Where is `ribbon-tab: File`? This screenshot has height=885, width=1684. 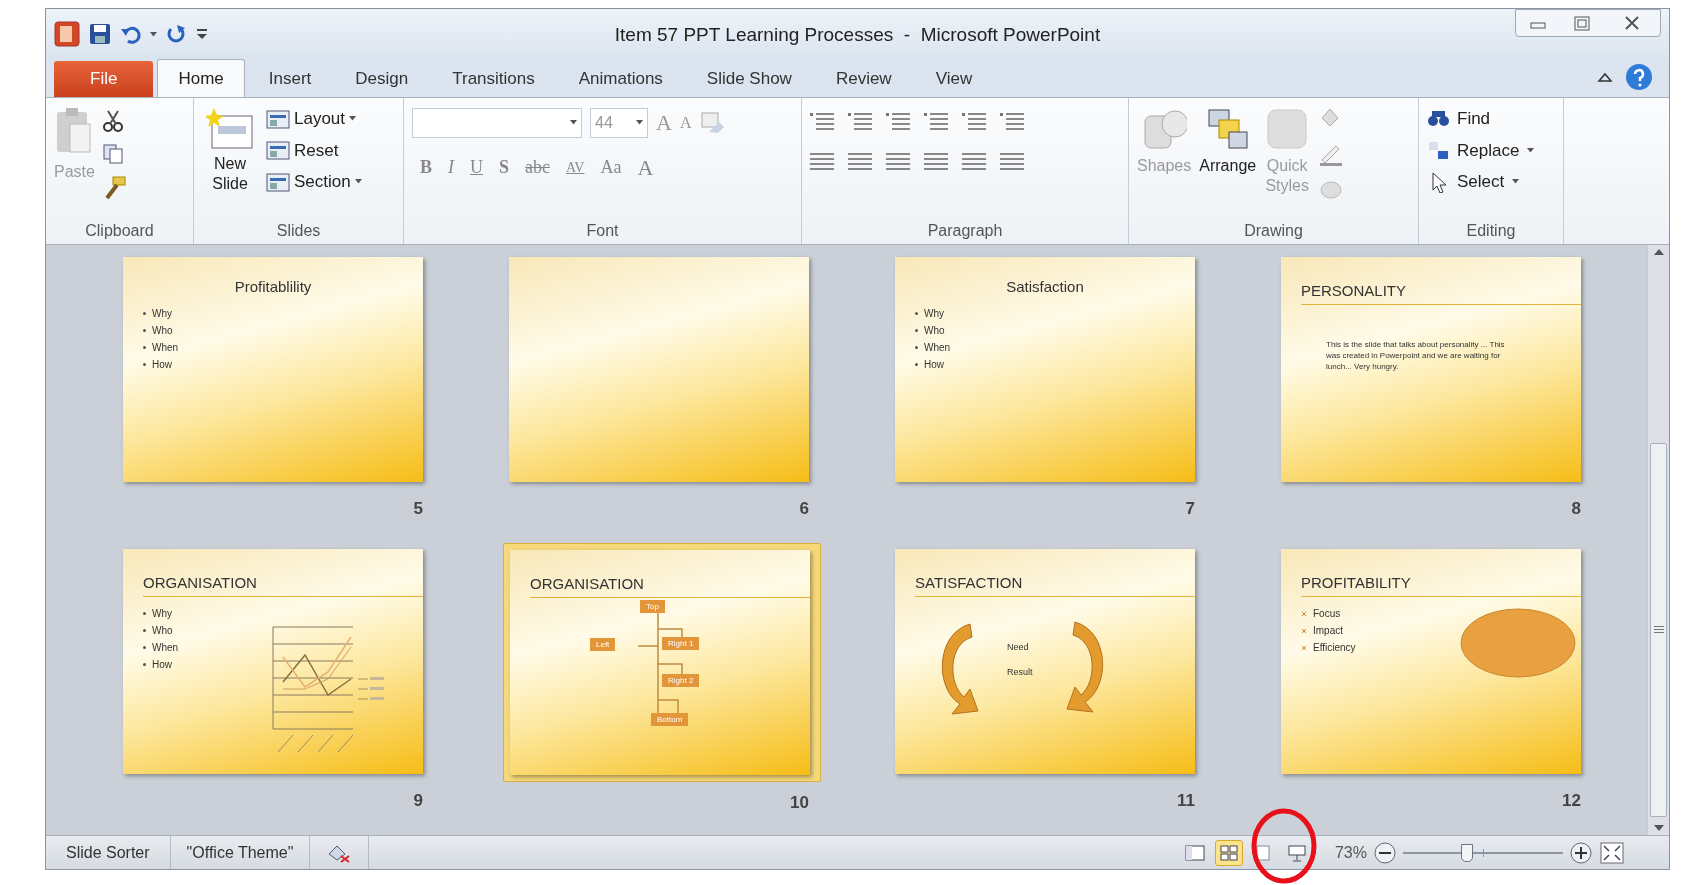
ribbon-tab: File is located at coordinates (104, 79).